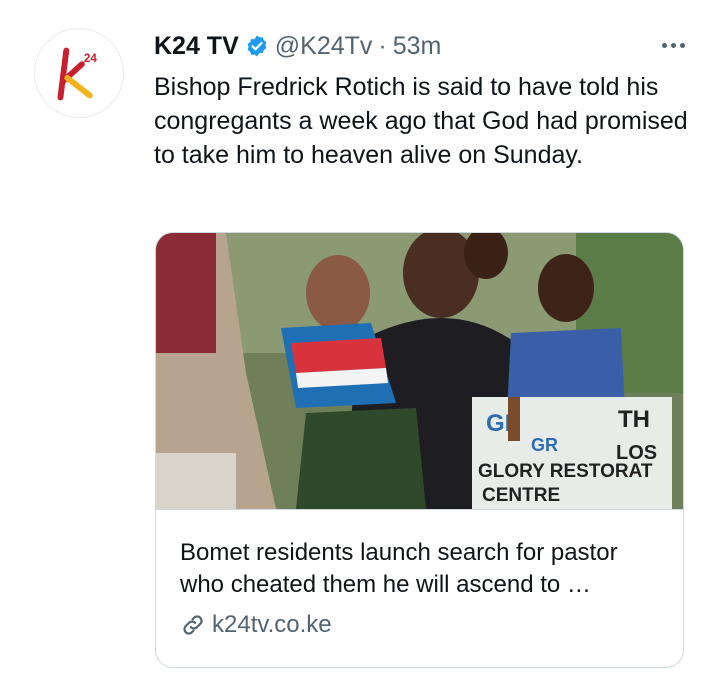  I want to click on card-domain-link: k24tv.co.ke, so click(256, 625).